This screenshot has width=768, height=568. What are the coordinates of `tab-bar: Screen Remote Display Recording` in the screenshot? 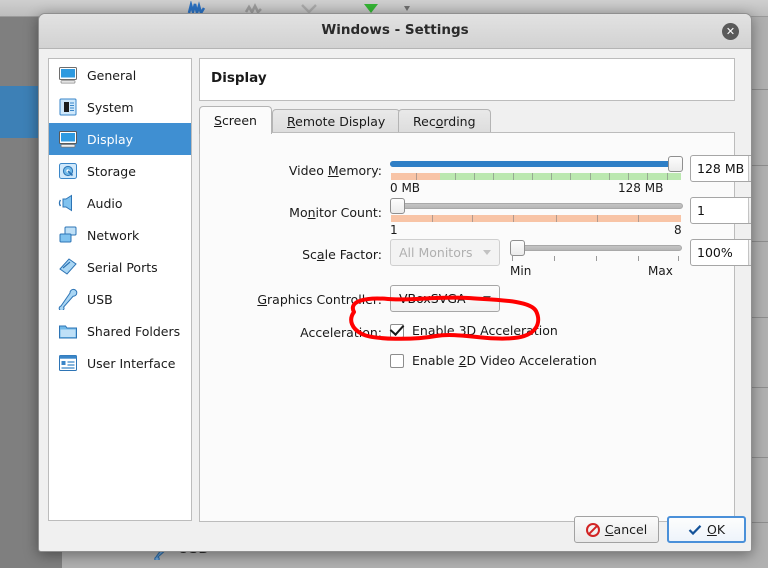 It's located at (467, 120).